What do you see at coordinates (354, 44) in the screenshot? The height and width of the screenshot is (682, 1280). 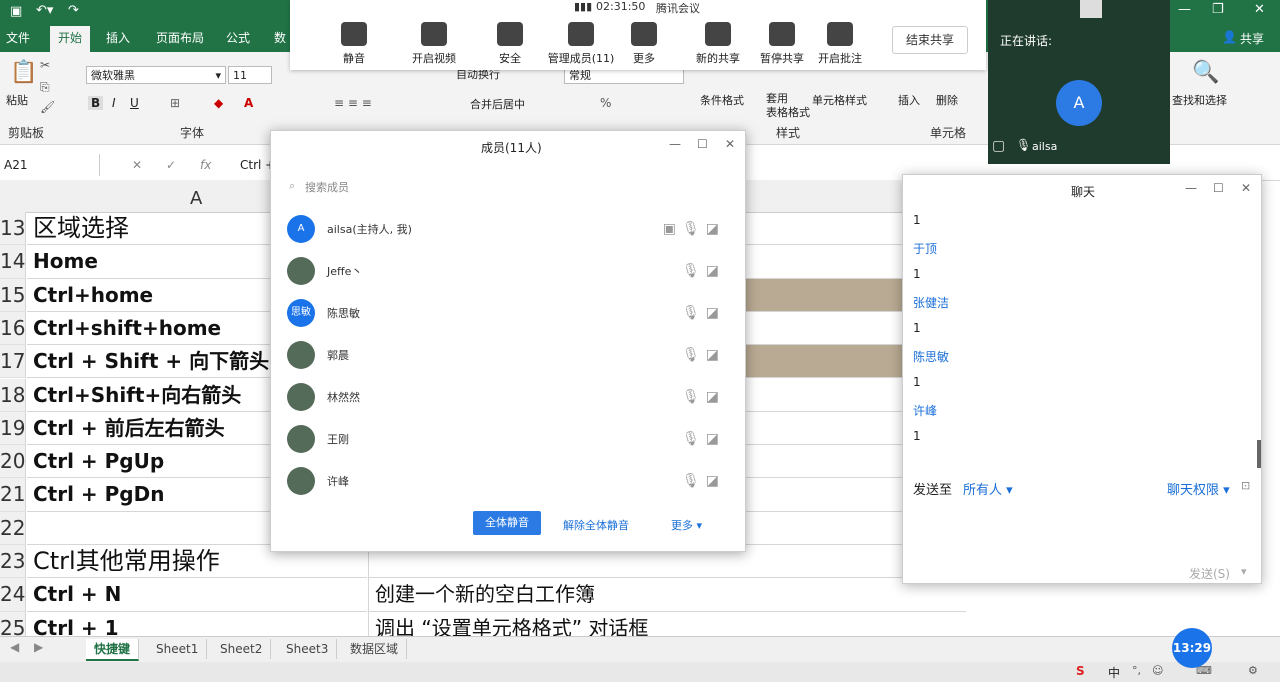 I see `meeting-button-0: 静音` at bounding box center [354, 44].